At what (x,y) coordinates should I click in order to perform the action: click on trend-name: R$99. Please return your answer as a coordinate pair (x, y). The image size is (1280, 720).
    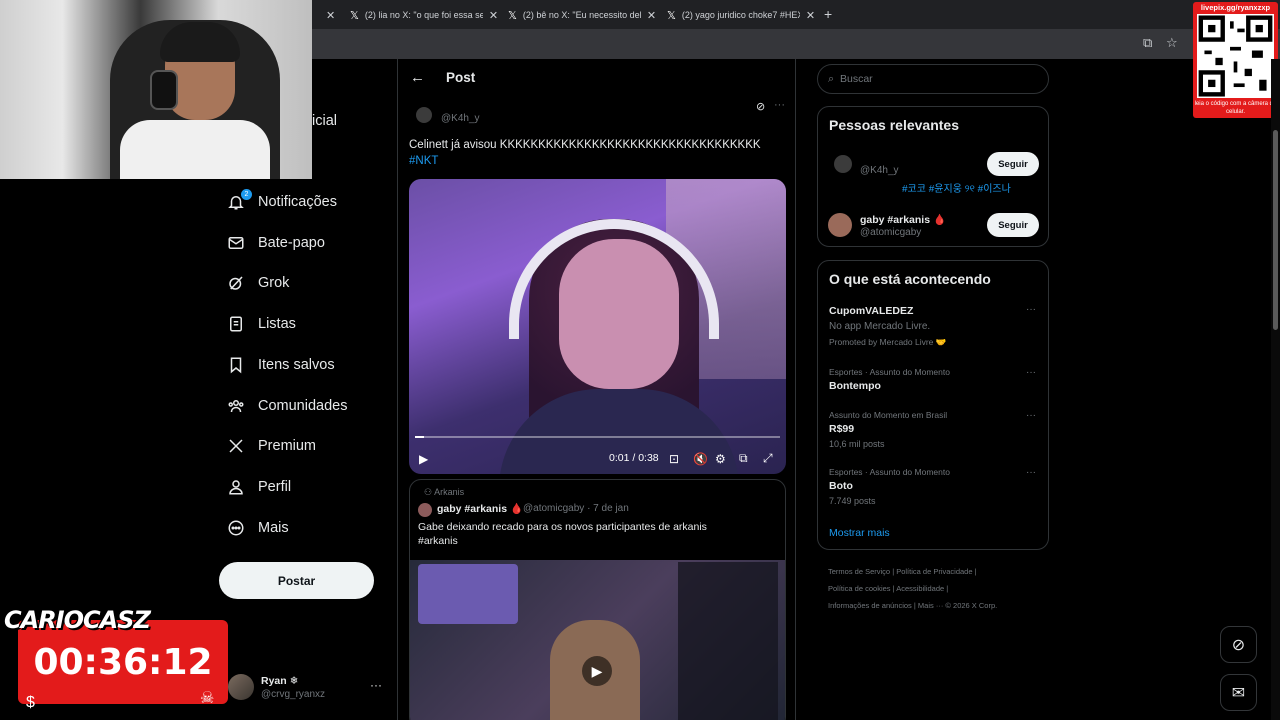
    Looking at the image, I should click on (841, 429).